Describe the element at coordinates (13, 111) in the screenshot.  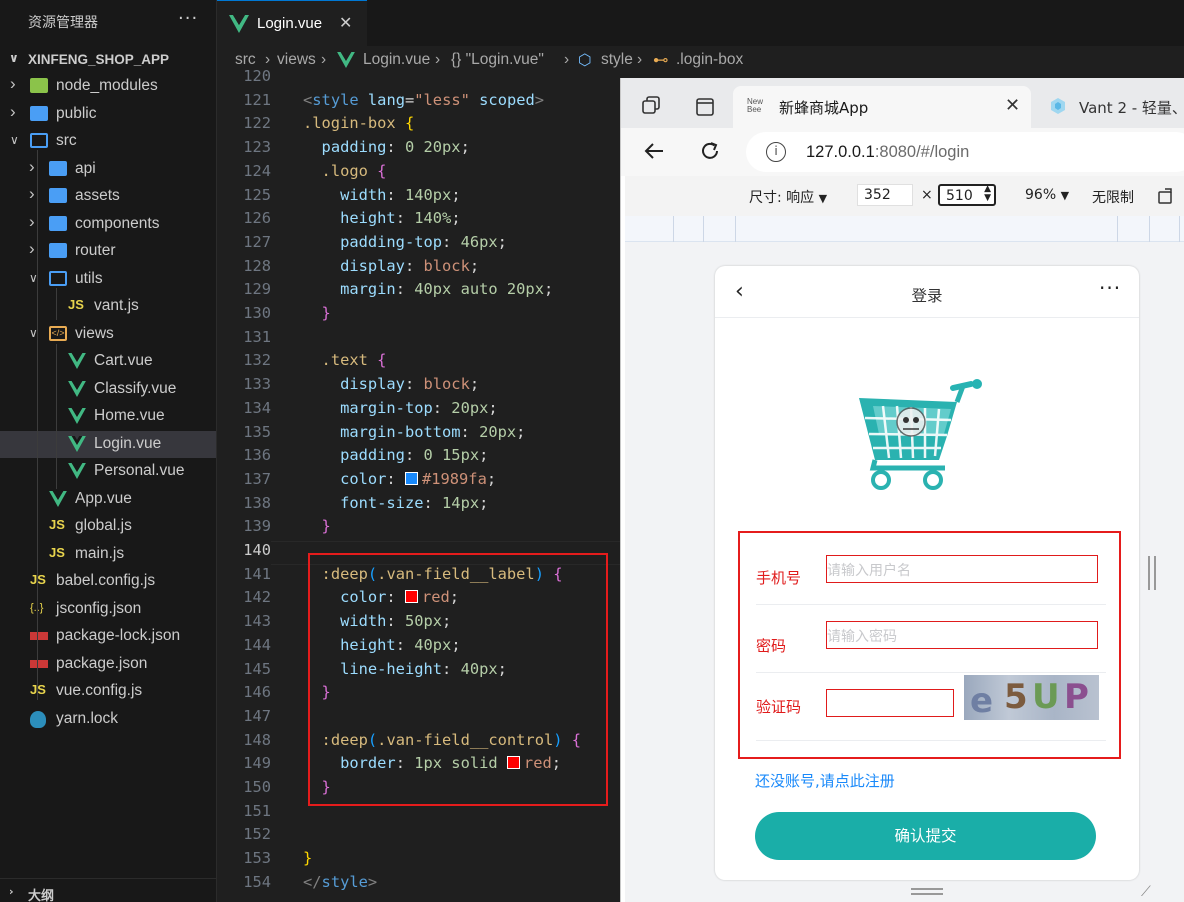
I see `chevron-right-icon: ›` at that location.